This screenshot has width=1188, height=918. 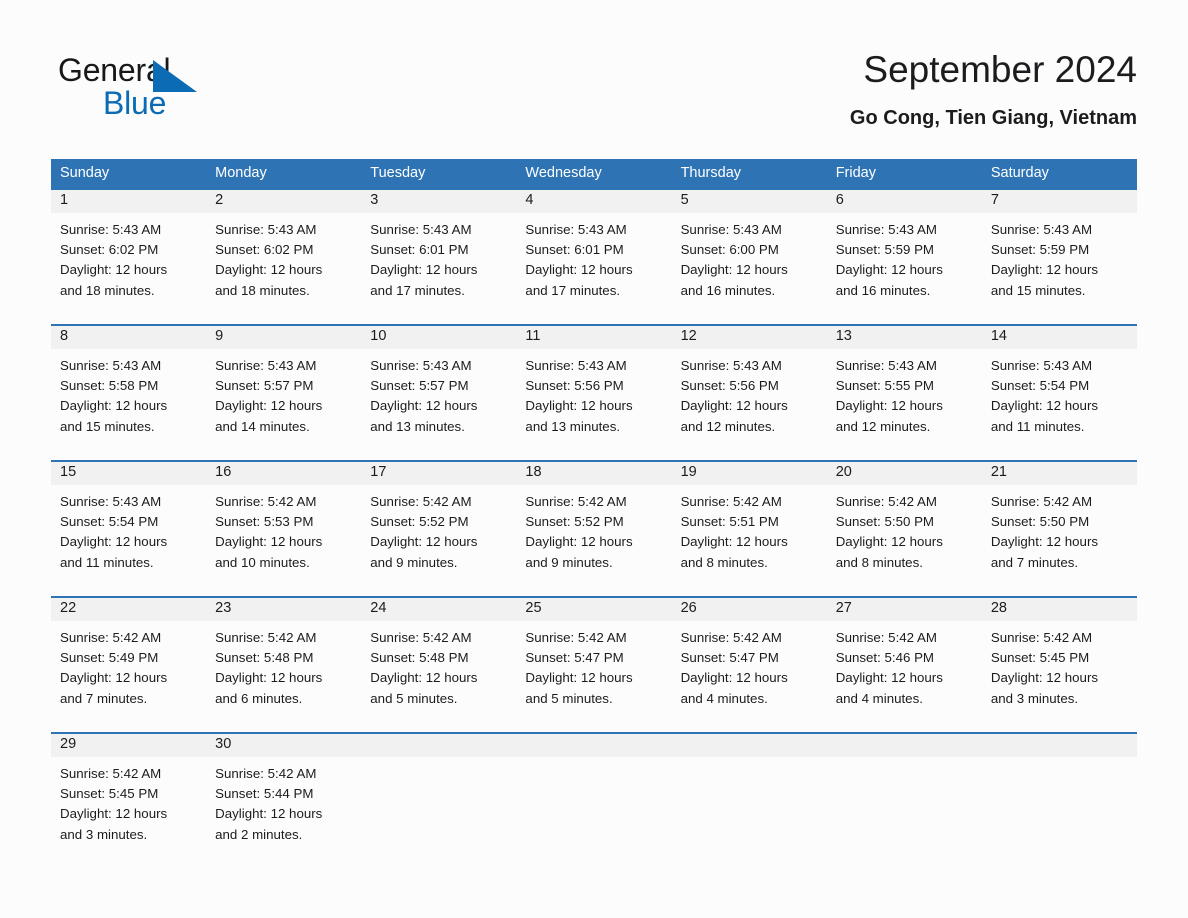 What do you see at coordinates (885, 522) in the screenshot?
I see `sunset-text: Sunset: 5:50 PM` at bounding box center [885, 522].